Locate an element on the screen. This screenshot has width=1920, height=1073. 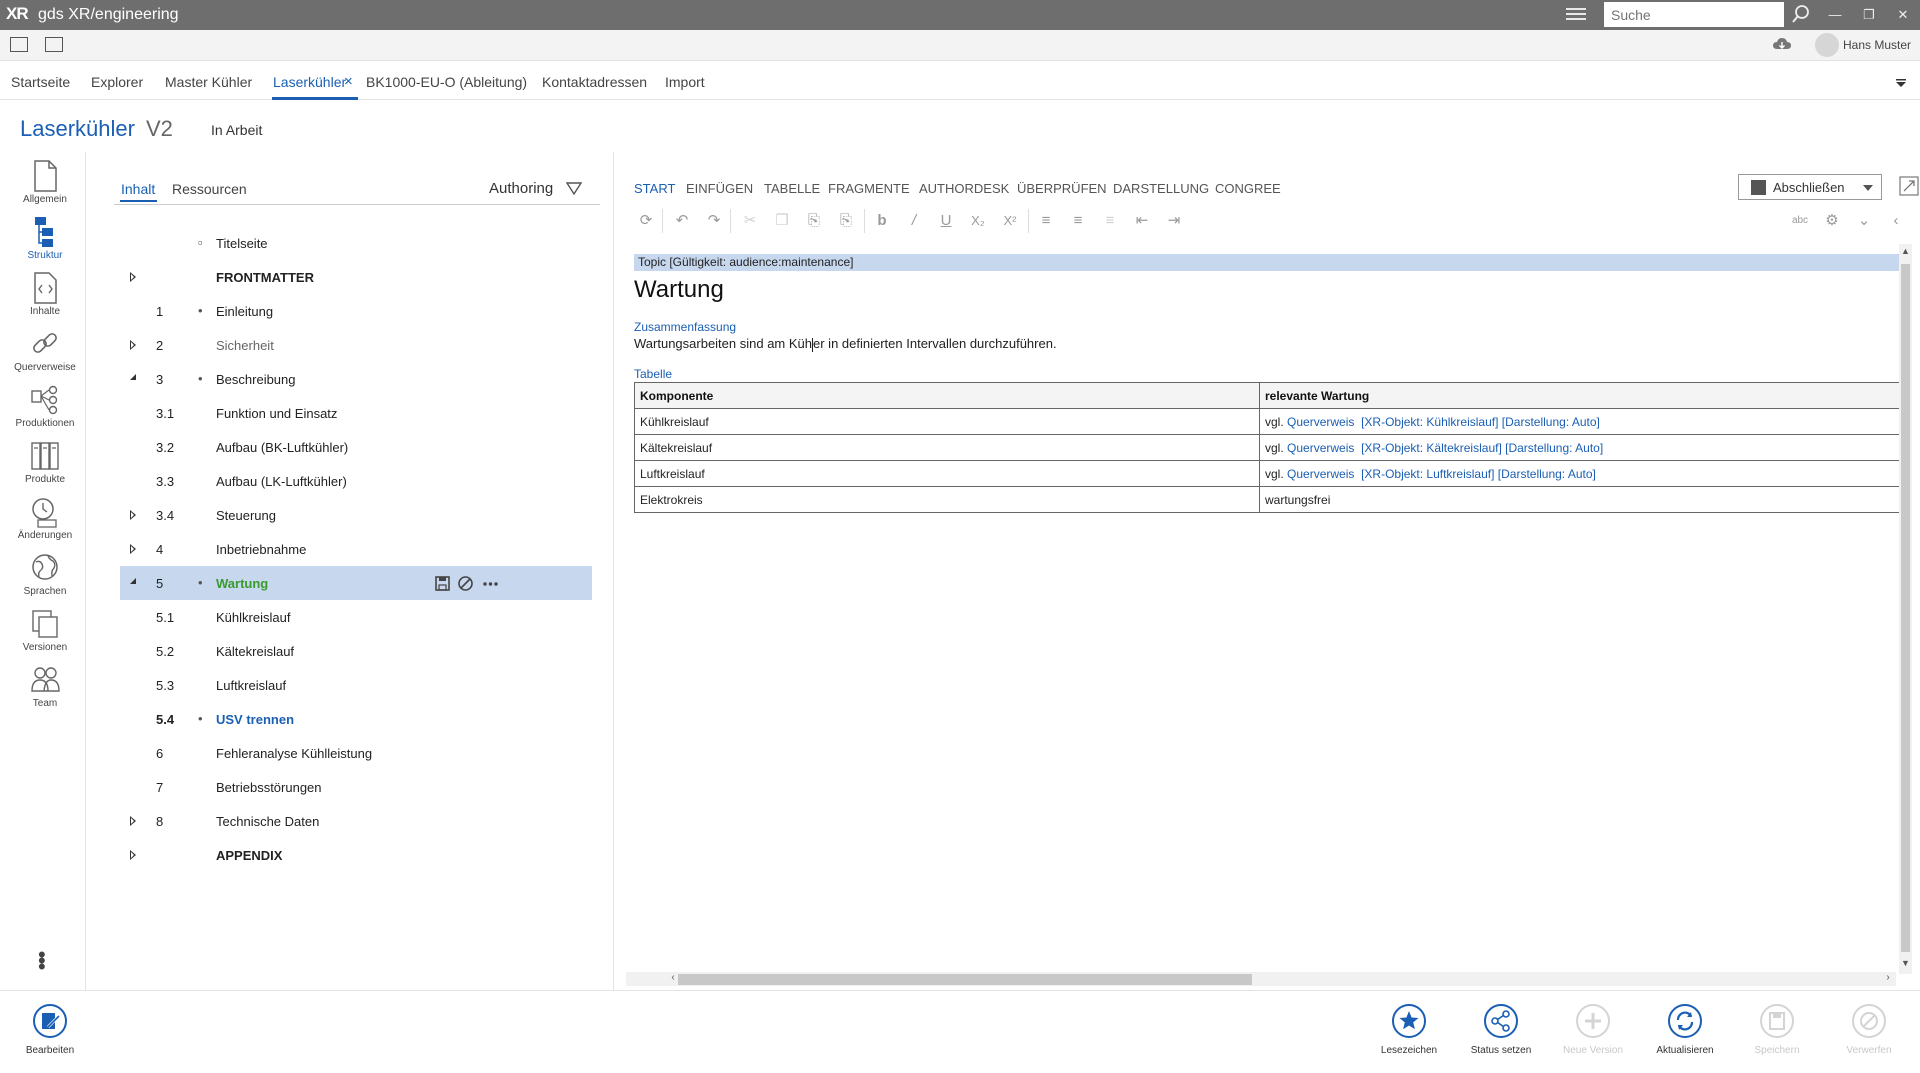
nav-inhalte: Inhalte is located at coordinates (45, 294).